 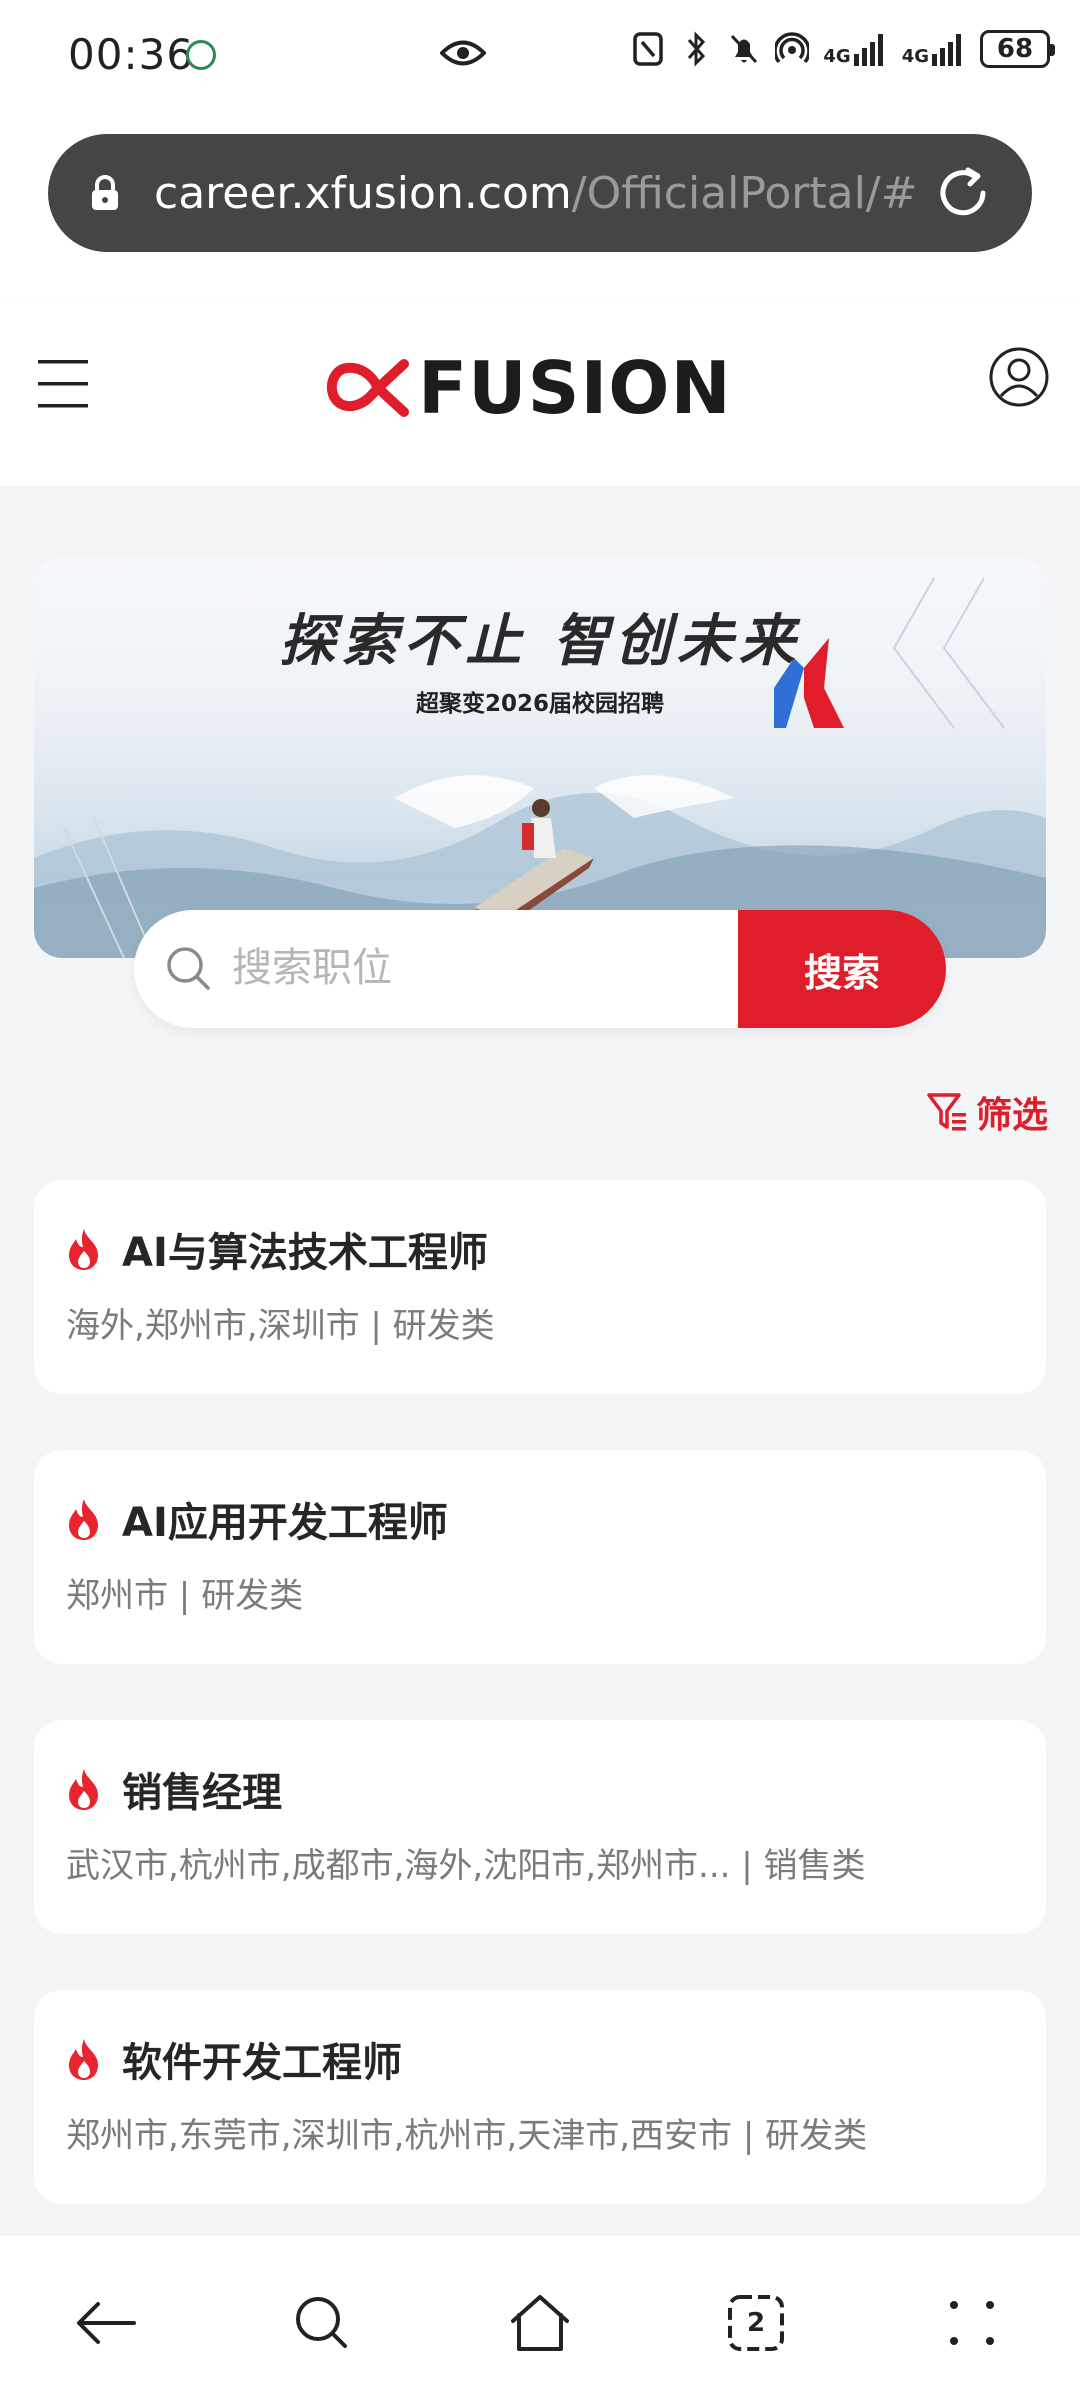 What do you see at coordinates (972, 2323) in the screenshot?
I see `more-icon` at bounding box center [972, 2323].